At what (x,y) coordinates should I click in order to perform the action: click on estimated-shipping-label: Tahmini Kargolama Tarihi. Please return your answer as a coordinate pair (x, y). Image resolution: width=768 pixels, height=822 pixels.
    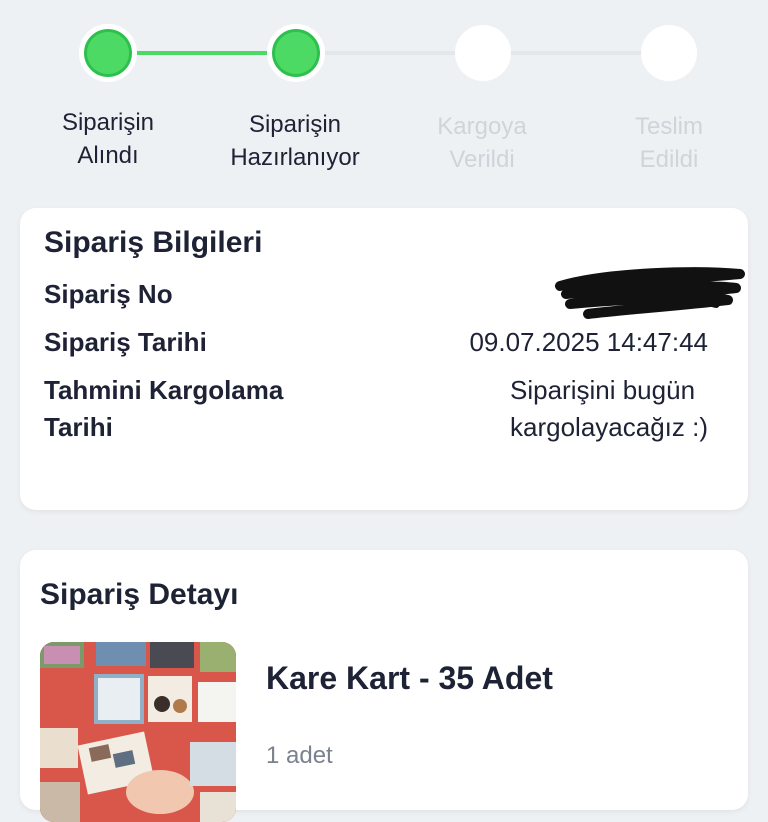
    Looking at the image, I should click on (163, 409).